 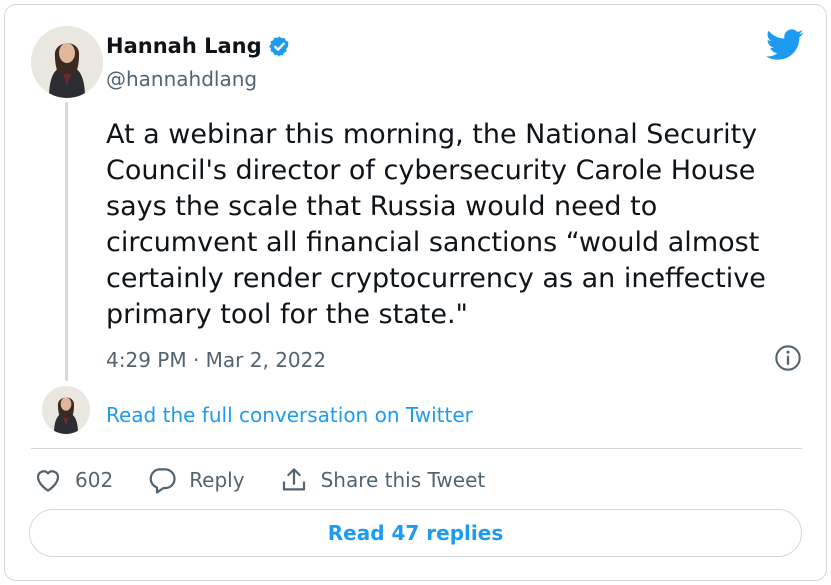 What do you see at coordinates (216, 360) in the screenshot?
I see `tweet-timestamp: 4:29 PM · Mar 2, 2022` at bounding box center [216, 360].